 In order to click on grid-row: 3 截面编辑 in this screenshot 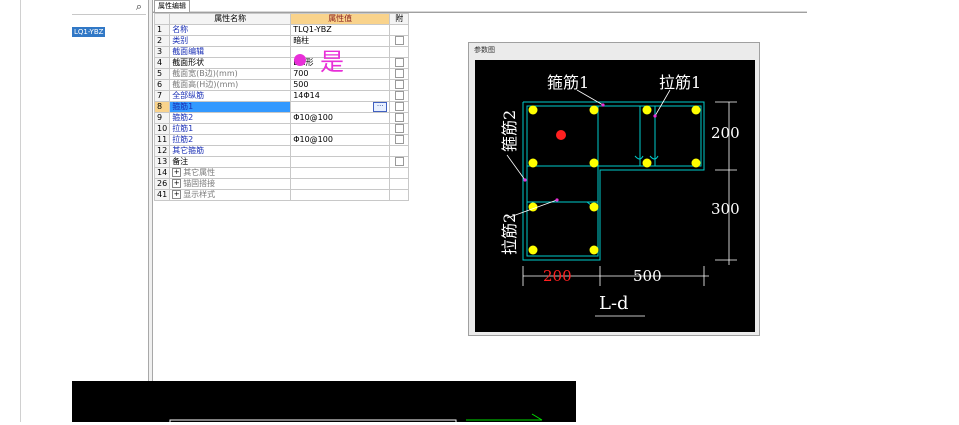, I will do `click(281, 52)`.